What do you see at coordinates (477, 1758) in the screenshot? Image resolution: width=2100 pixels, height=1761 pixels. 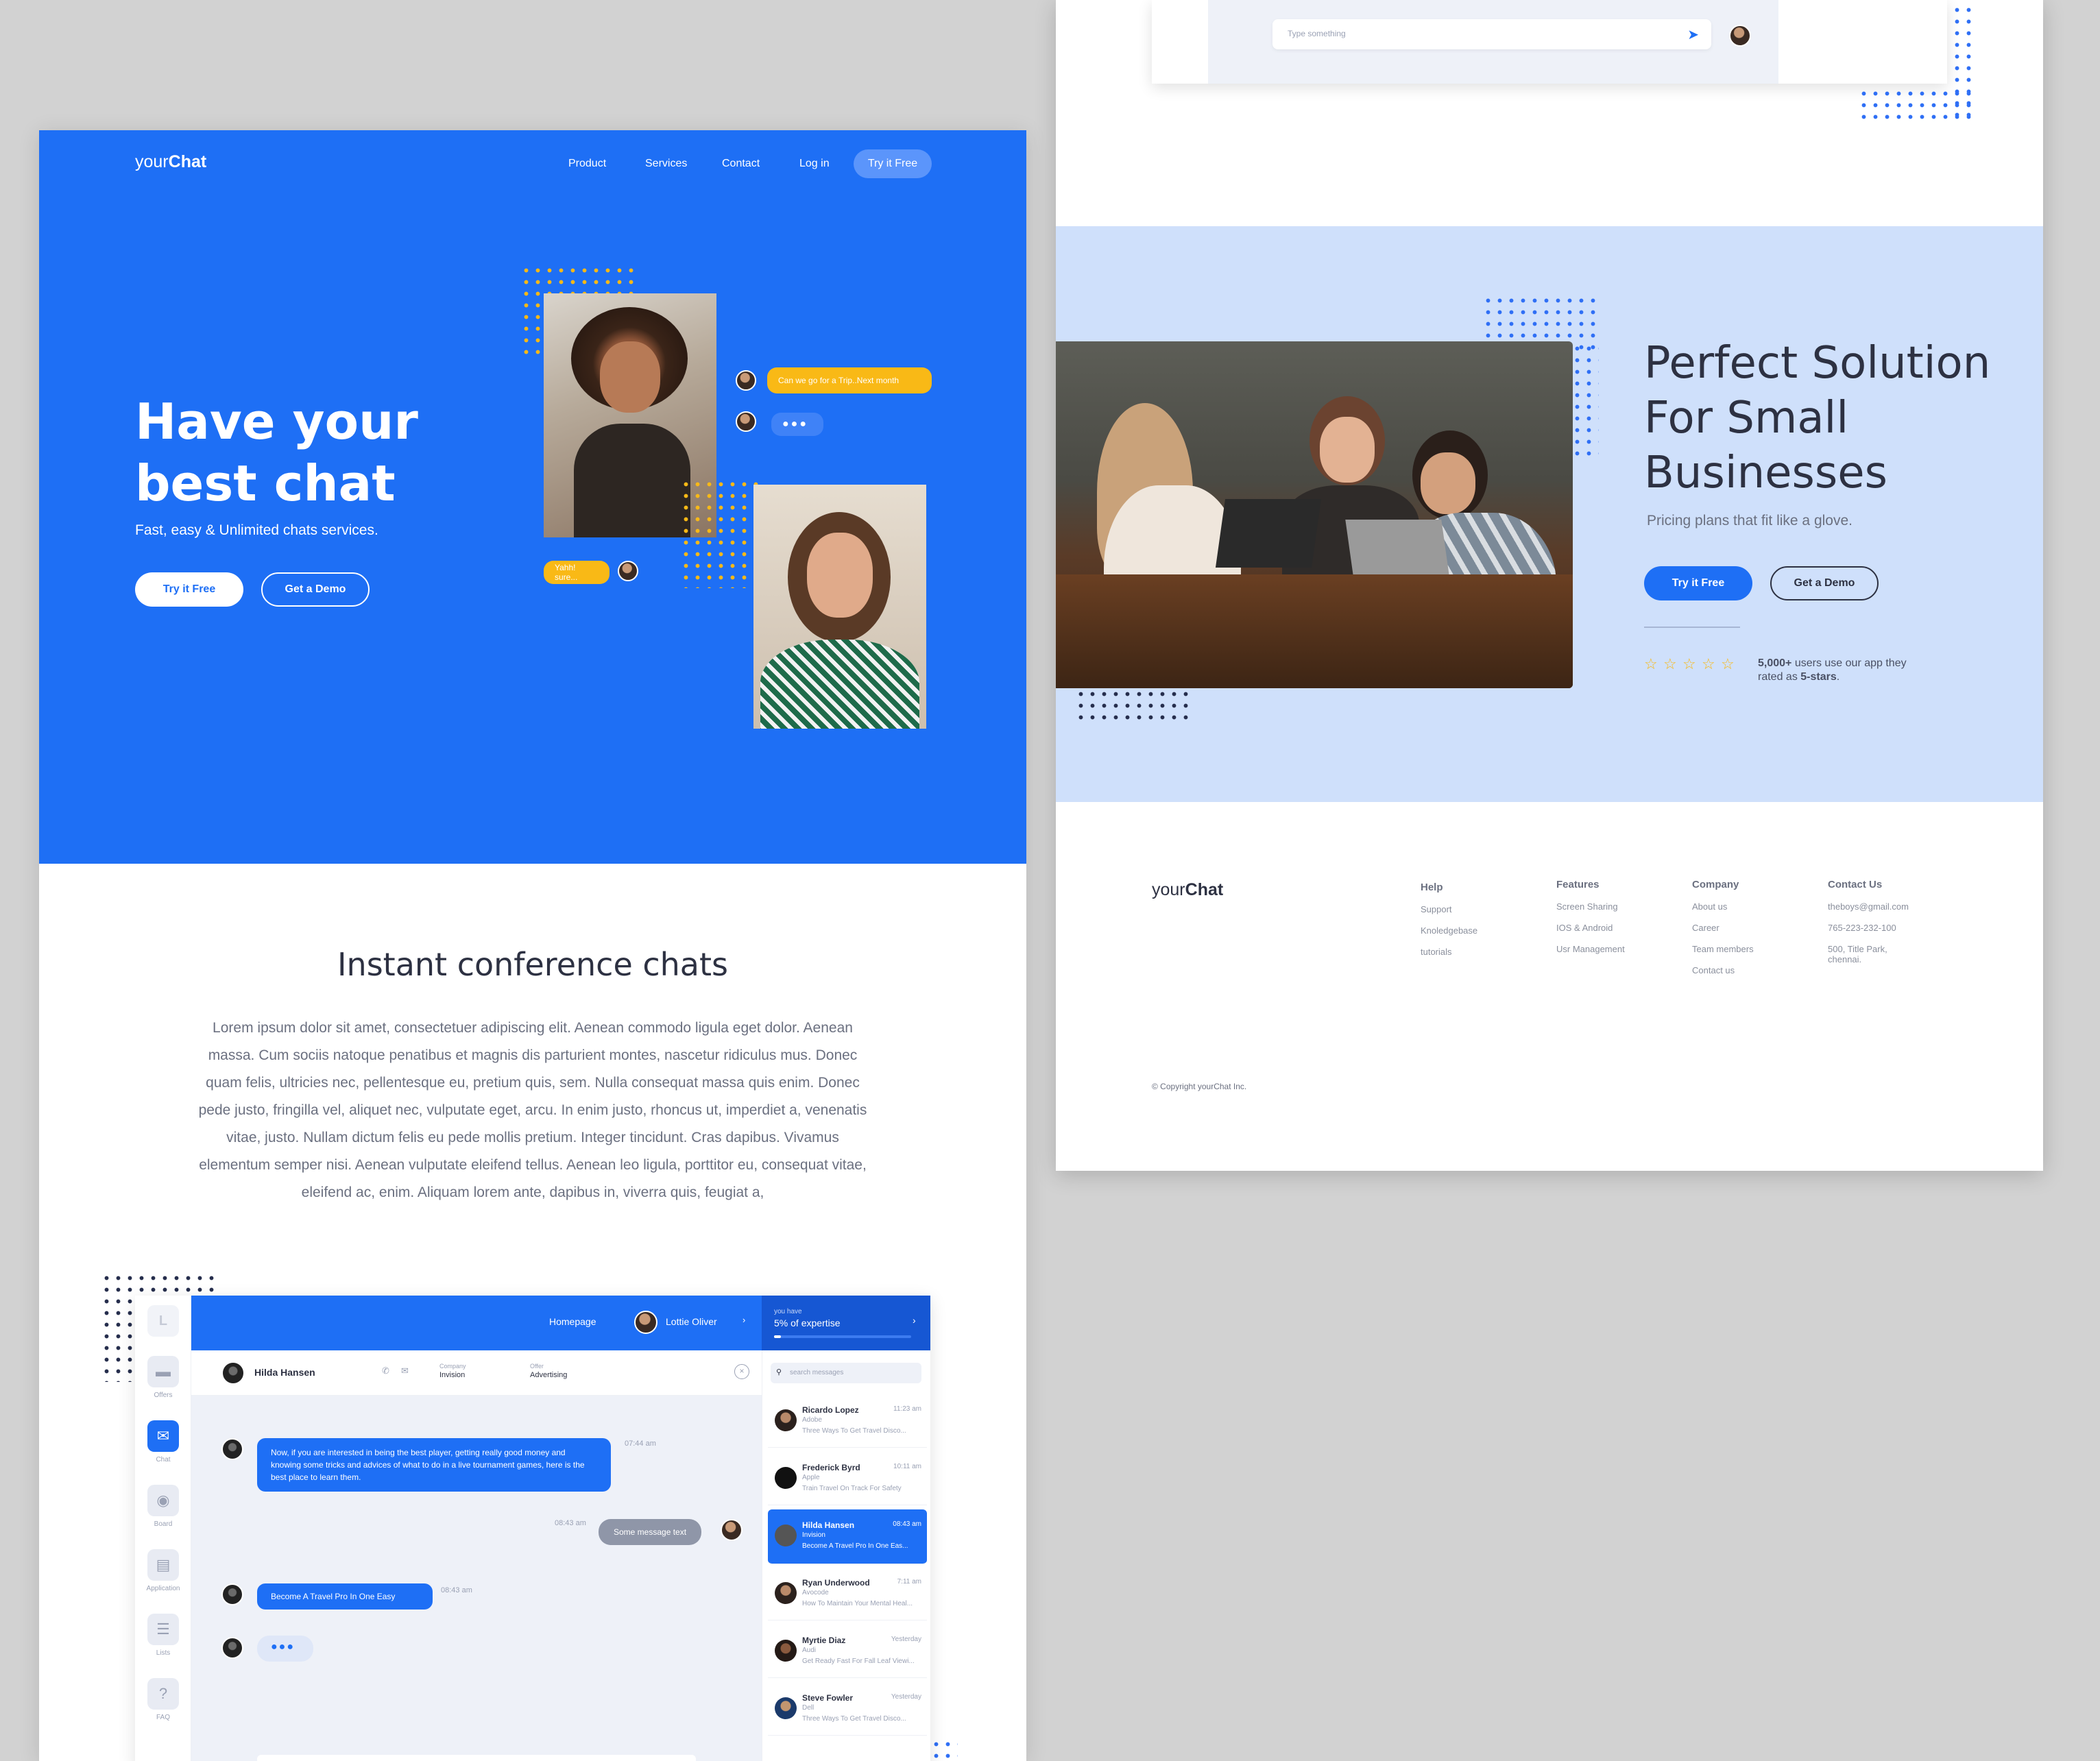 I see `message-input` at bounding box center [477, 1758].